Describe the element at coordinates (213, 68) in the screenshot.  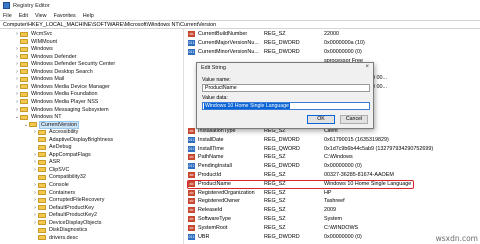
I see `dialog-title: Edit String` at that location.